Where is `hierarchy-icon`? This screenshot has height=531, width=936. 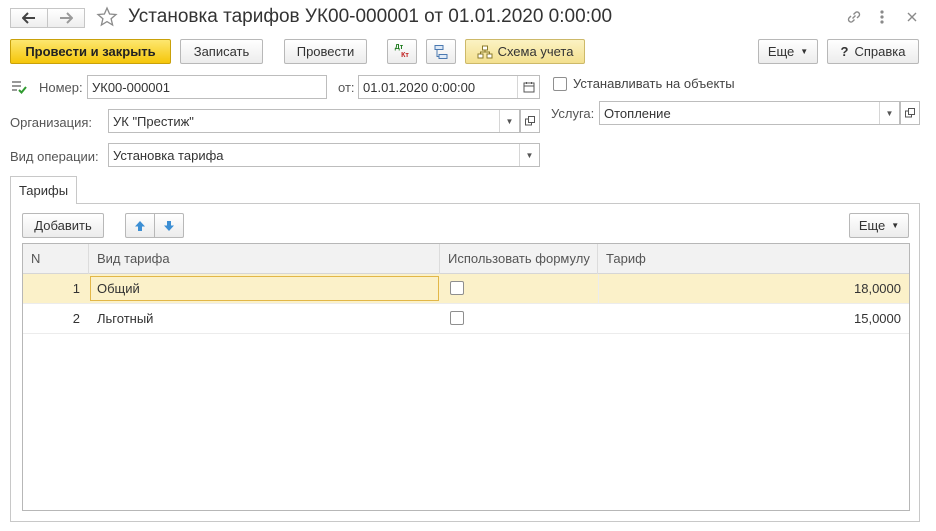 hierarchy-icon is located at coordinates (441, 51).